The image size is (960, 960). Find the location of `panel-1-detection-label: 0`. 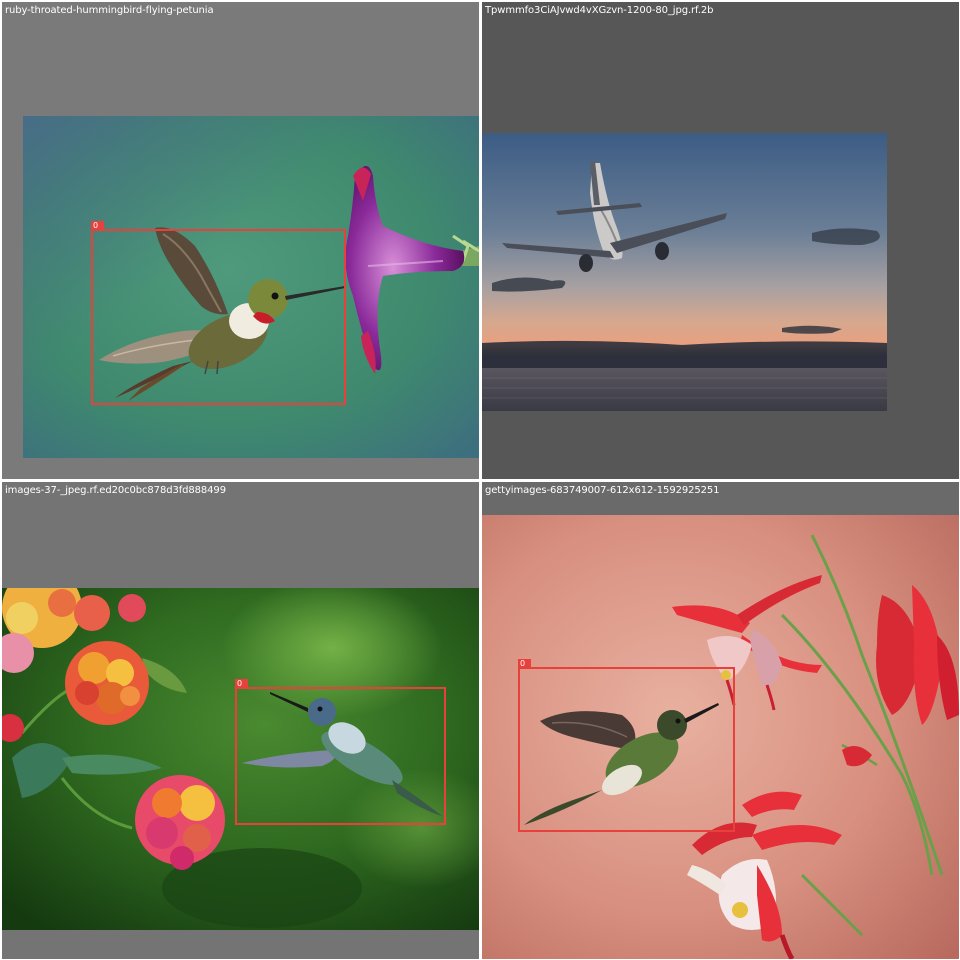

panel-1-detection-label: 0 is located at coordinates (97, 225).